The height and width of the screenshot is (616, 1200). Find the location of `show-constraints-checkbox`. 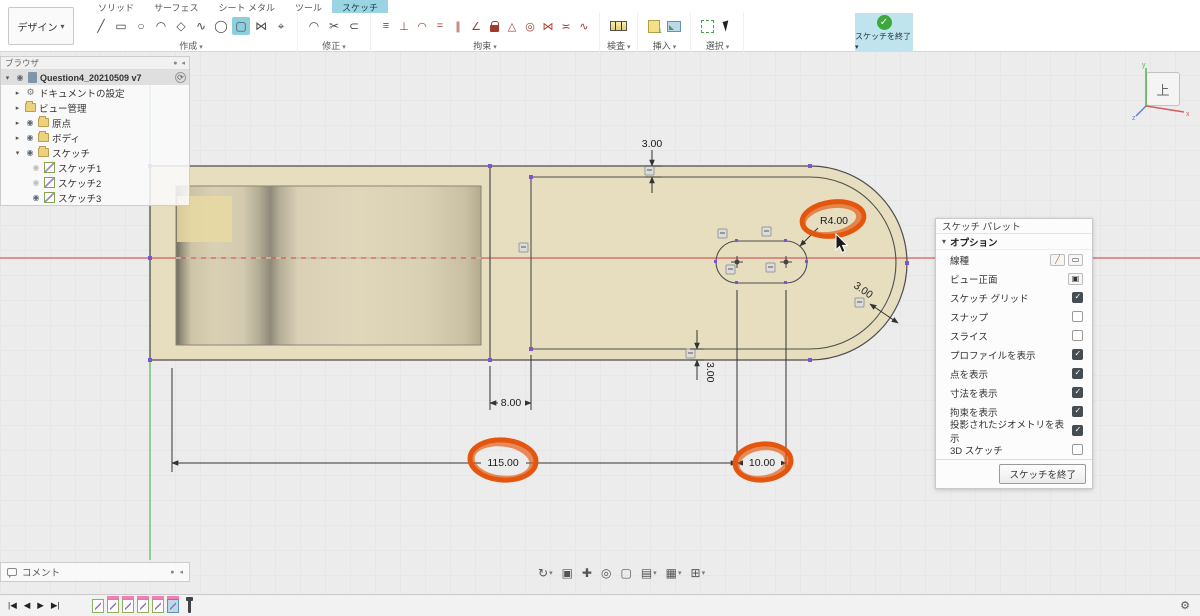

show-constraints-checkbox is located at coordinates (1077, 411).